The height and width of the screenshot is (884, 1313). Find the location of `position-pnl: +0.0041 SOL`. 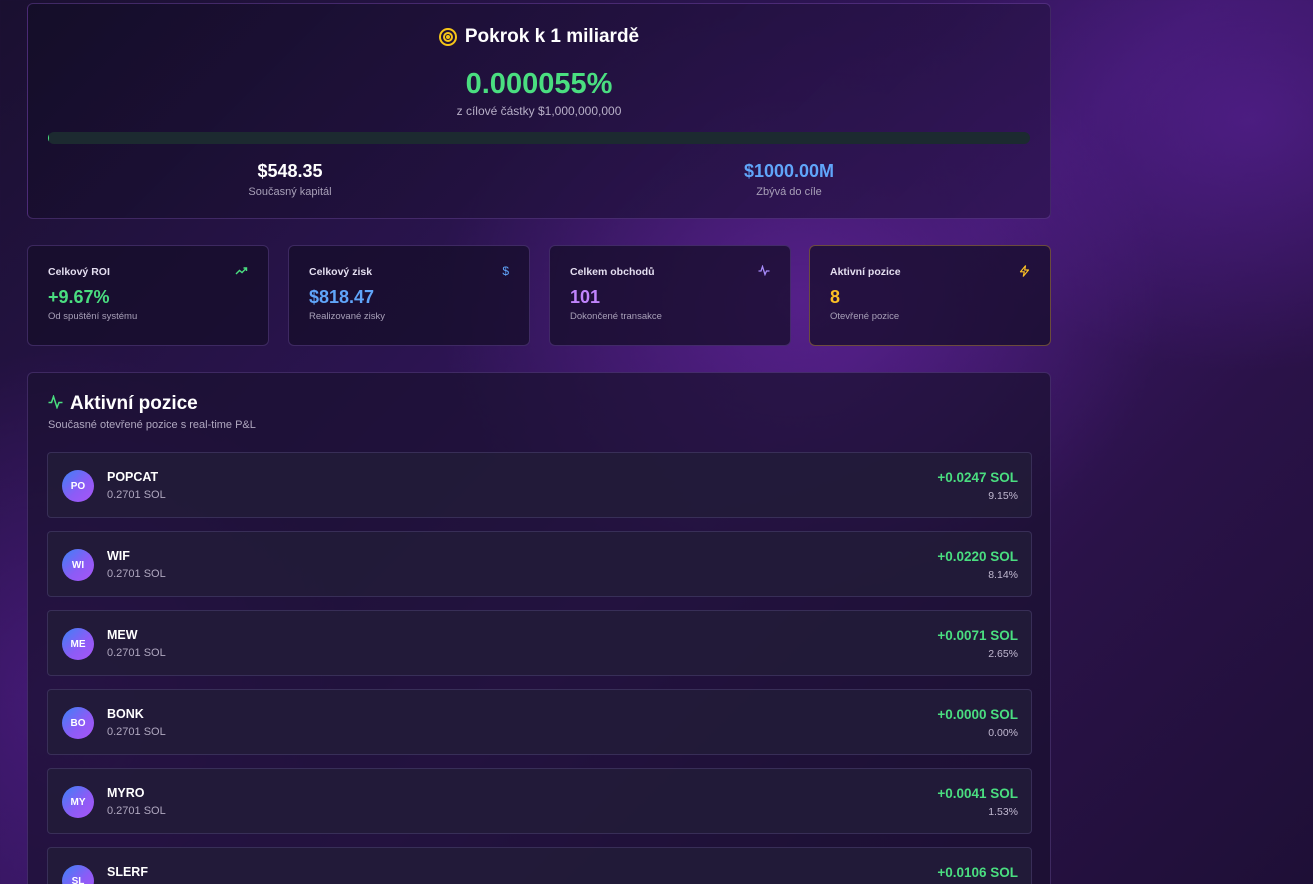

position-pnl: +0.0041 SOL is located at coordinates (977, 793).